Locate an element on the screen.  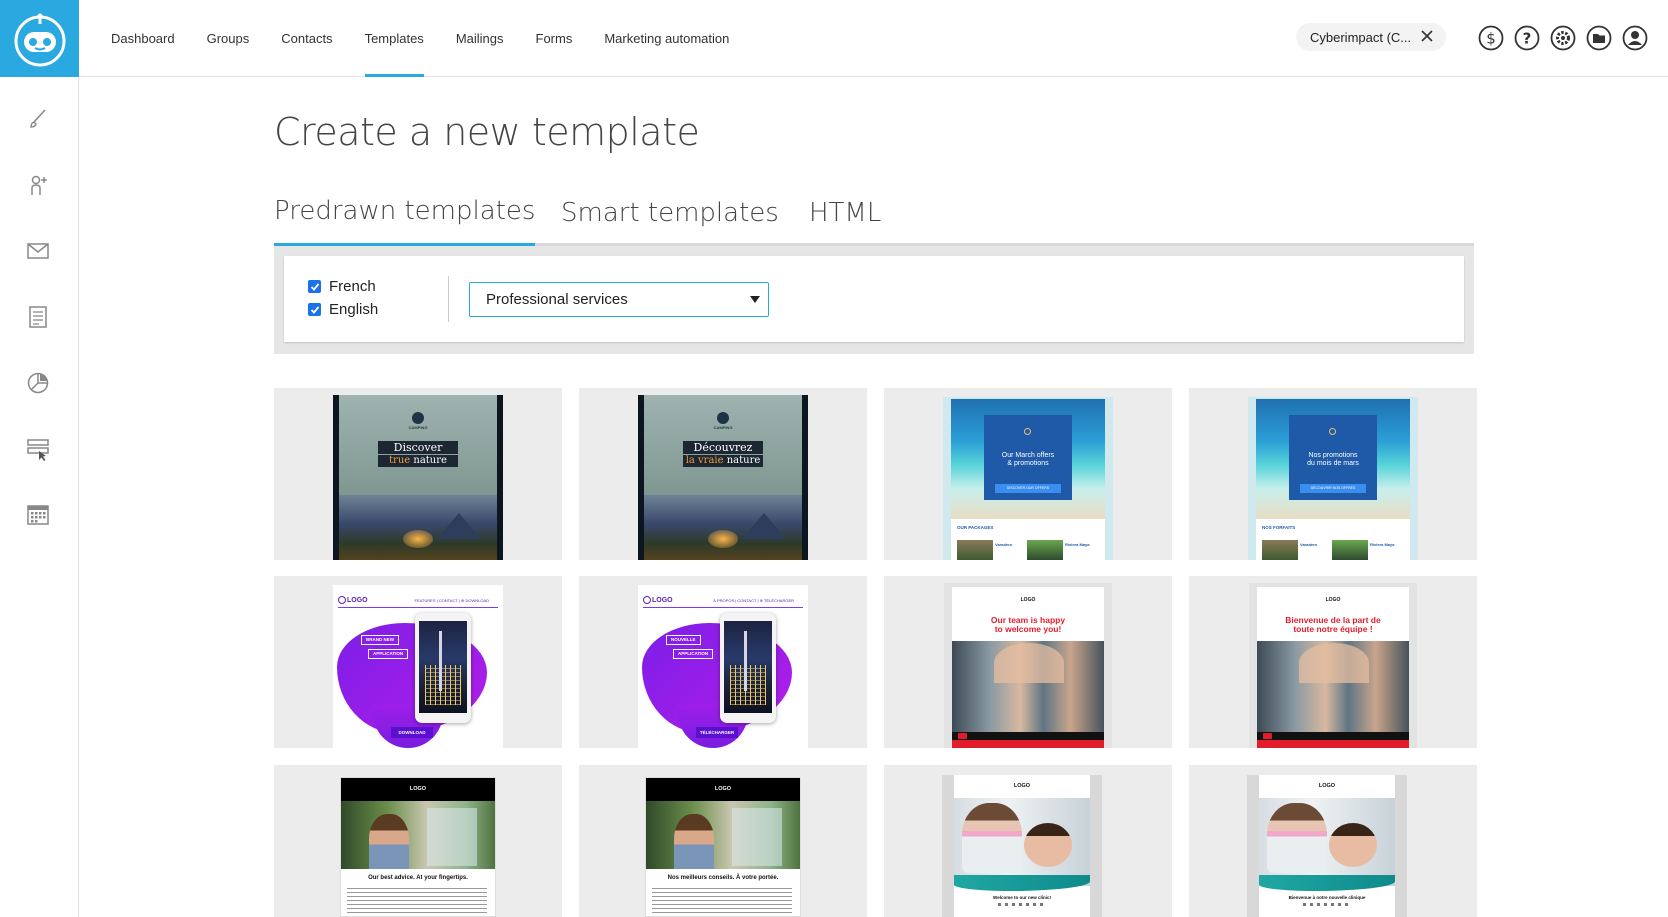
template-thumbnail: LOGO Our best advice. At your fingertips. is located at coordinates (418, 847).